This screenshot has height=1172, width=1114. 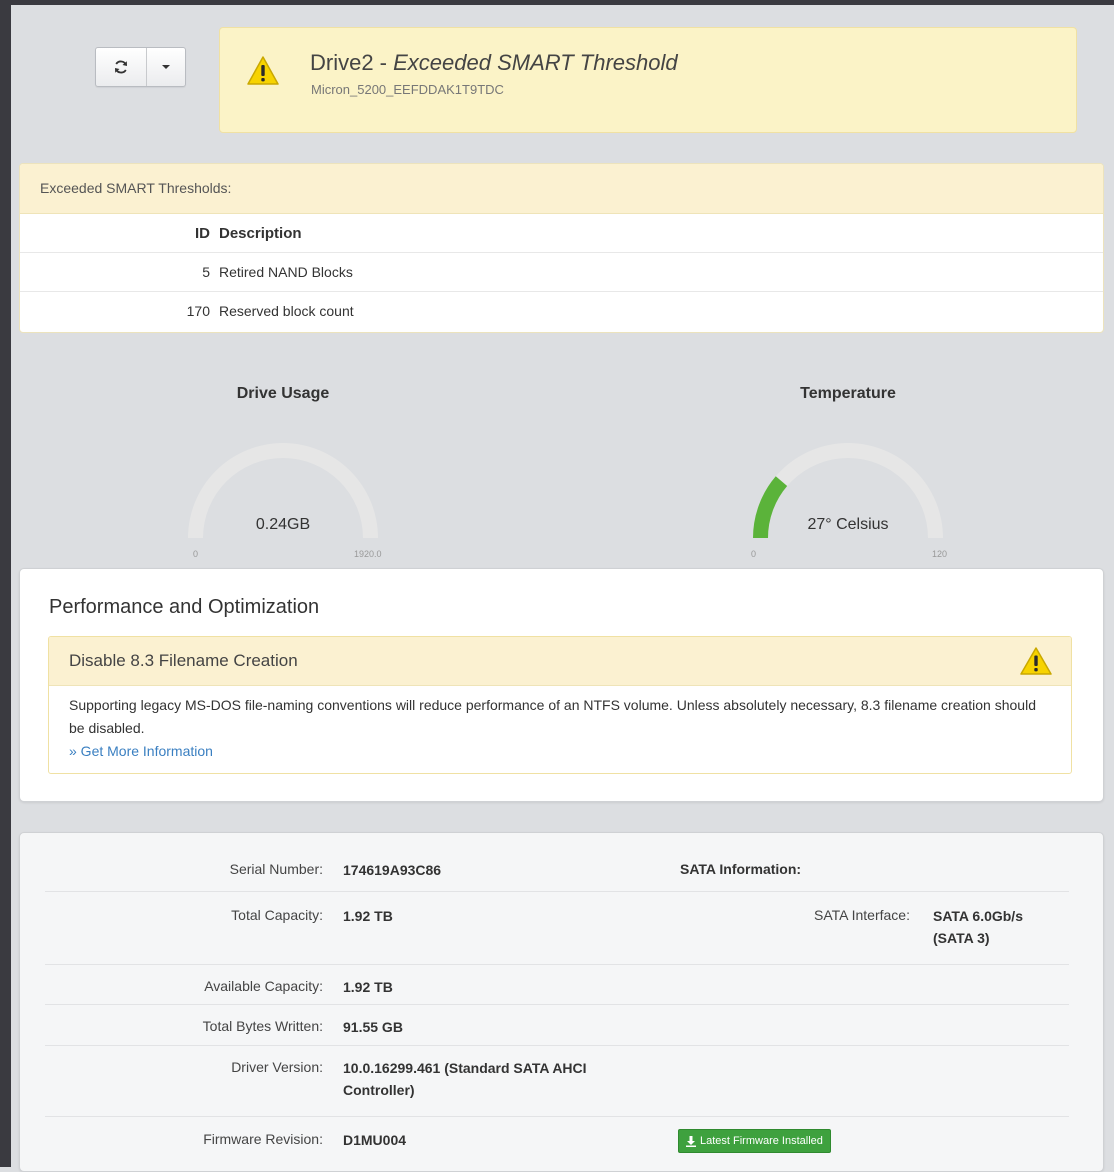 I want to click on drive-model: Micron_5200_EEFDDAK1T9TDC, so click(x=407, y=89).